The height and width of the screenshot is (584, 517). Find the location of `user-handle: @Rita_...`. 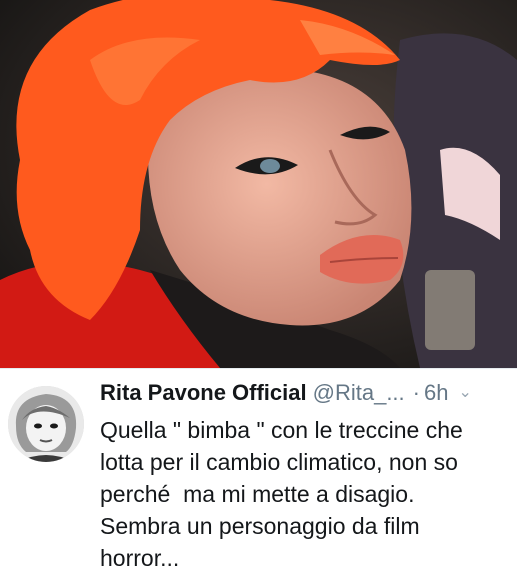

user-handle: @Rita_... is located at coordinates (359, 393).